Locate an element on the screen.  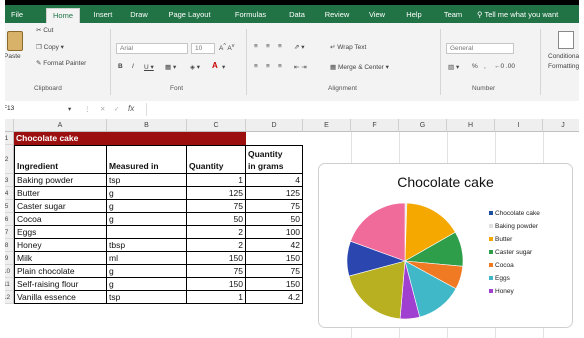
cut-button: ✂ Cut is located at coordinates (44, 30).